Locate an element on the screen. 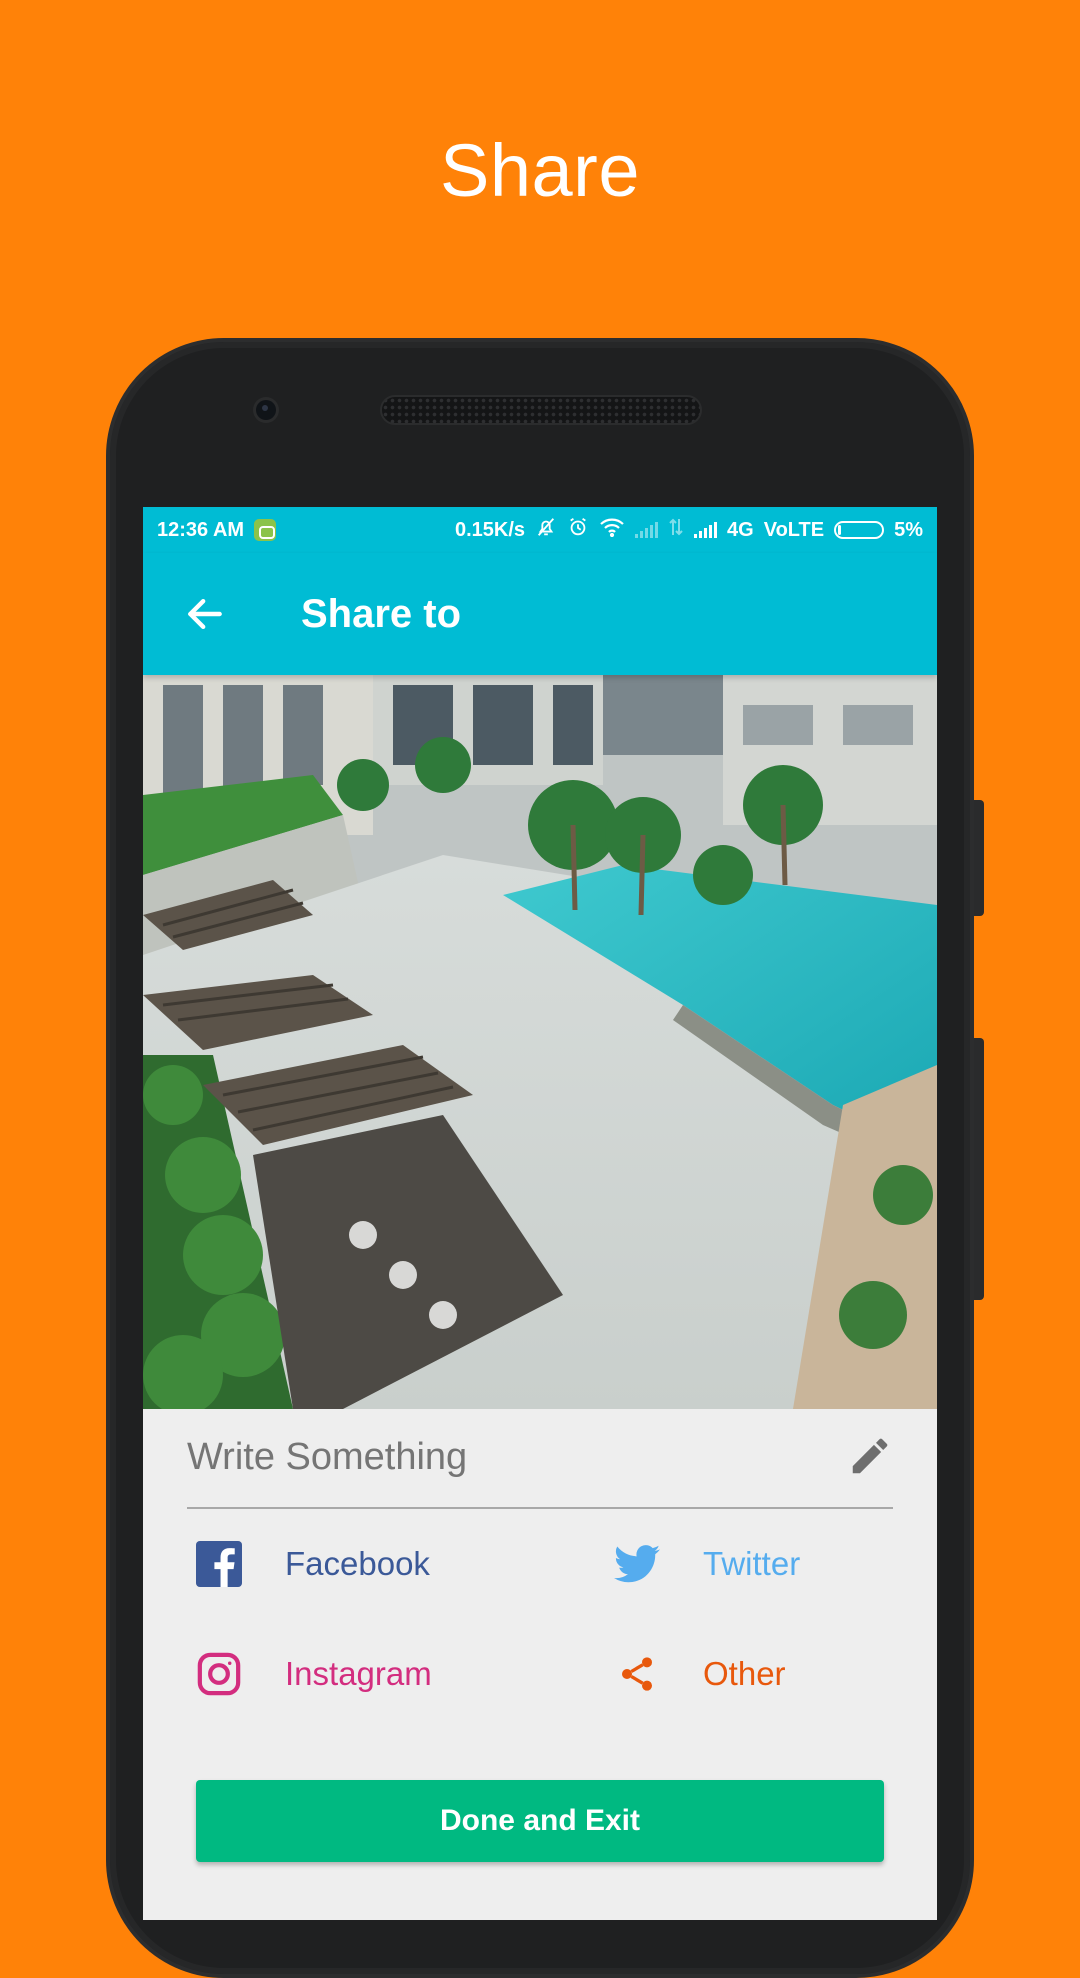 The image size is (1080, 1978). bell-off-icon is located at coordinates (546, 530).